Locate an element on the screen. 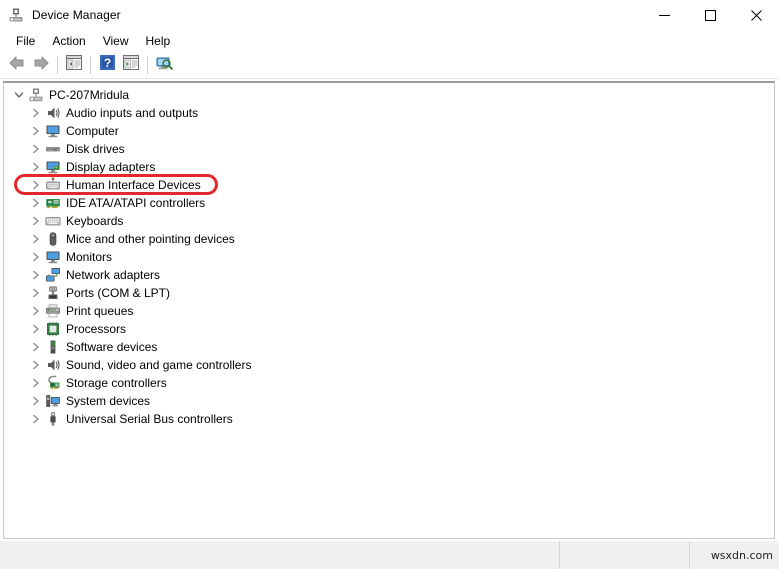 Image resolution: width=779 pixels, height=569 pixels. menu-action: Action is located at coordinates (69, 41).